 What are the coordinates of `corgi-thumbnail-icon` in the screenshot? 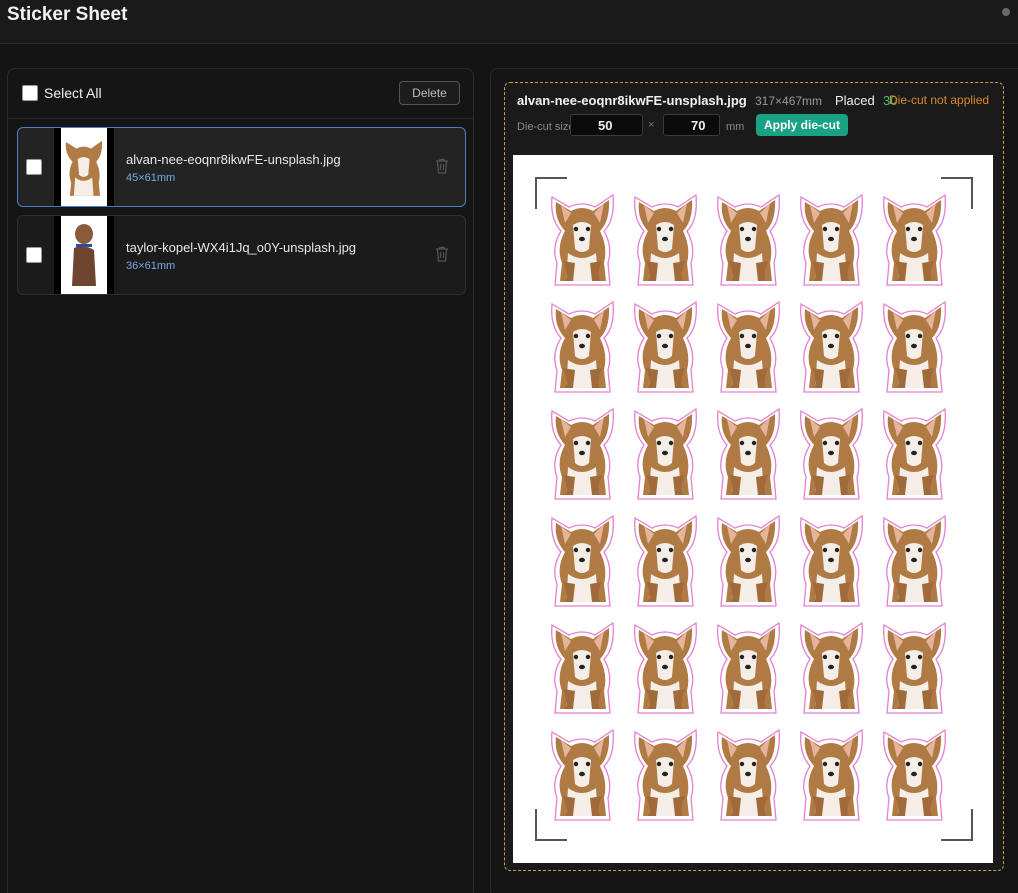 It's located at (84, 168).